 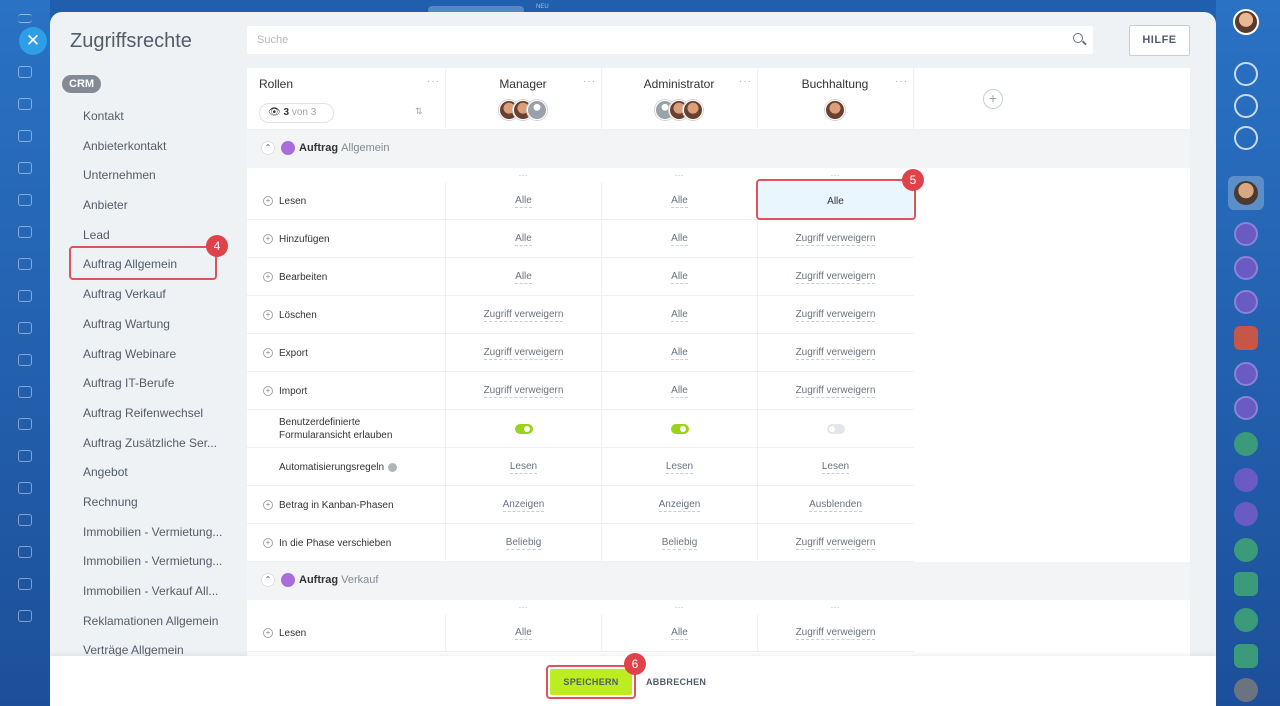 I want to click on sidebar-item: Auftrag Wartung, so click(x=163, y=327).